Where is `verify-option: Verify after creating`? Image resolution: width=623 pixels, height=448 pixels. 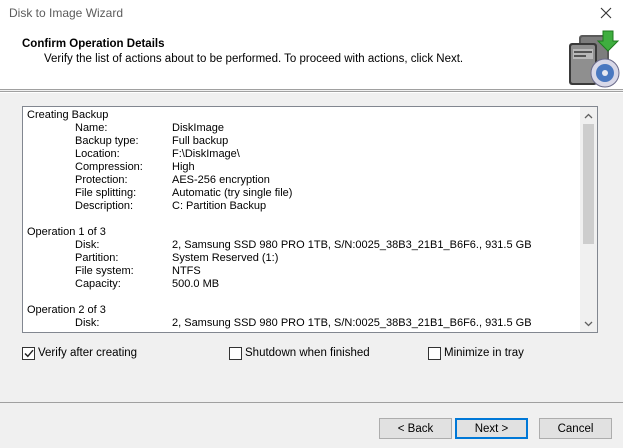 verify-option: Verify after creating is located at coordinates (79, 353).